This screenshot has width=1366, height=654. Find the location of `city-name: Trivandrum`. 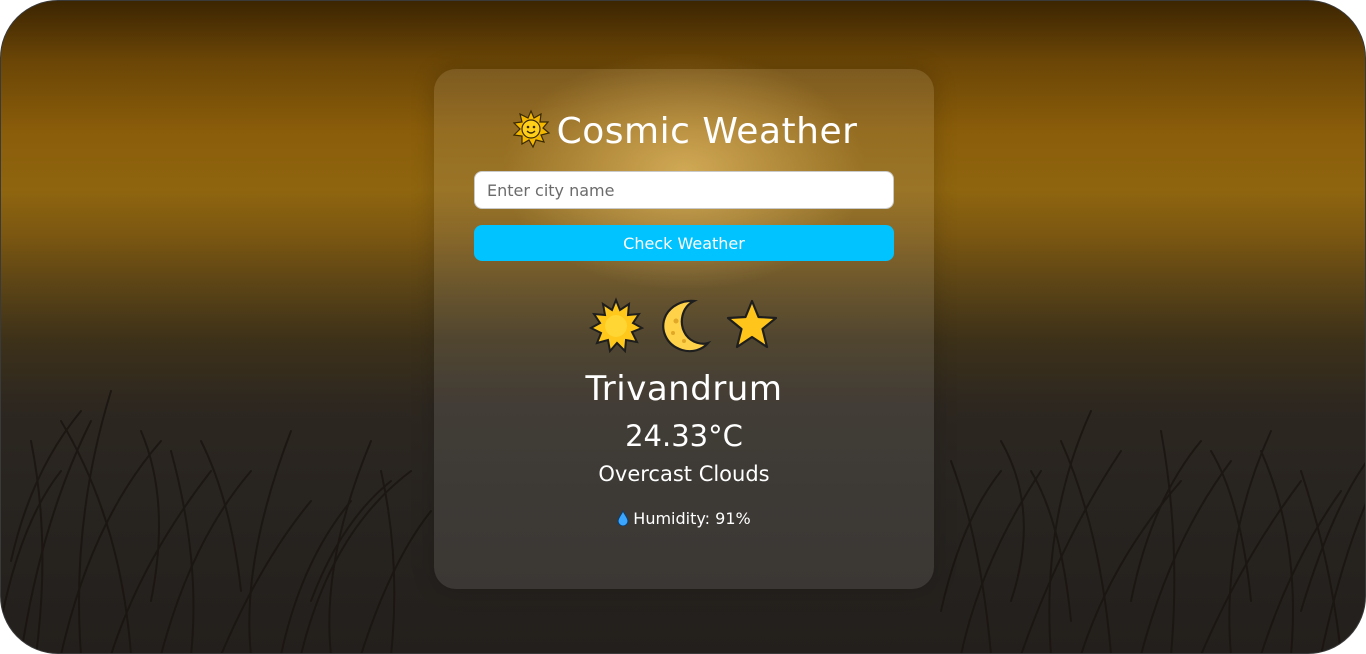

city-name: Trivandrum is located at coordinates (684, 389).